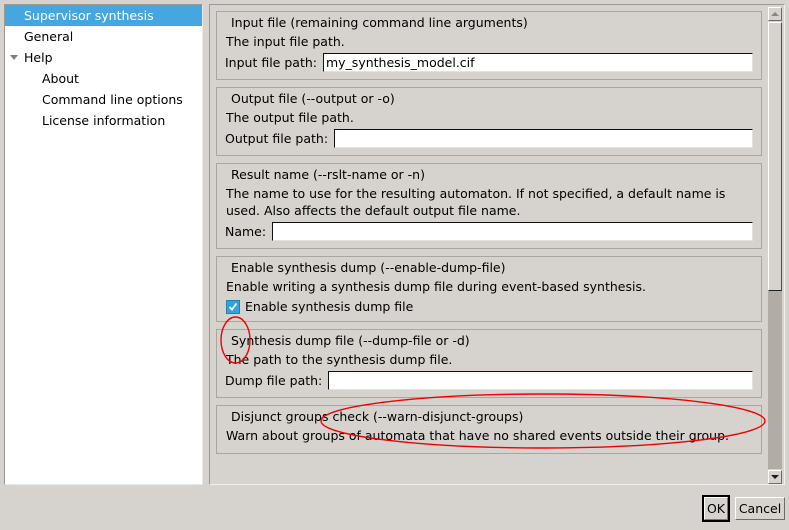 The height and width of the screenshot is (530, 789). Describe the element at coordinates (277, 138) in the screenshot. I see `output-file-path-label: Output file path:` at that location.